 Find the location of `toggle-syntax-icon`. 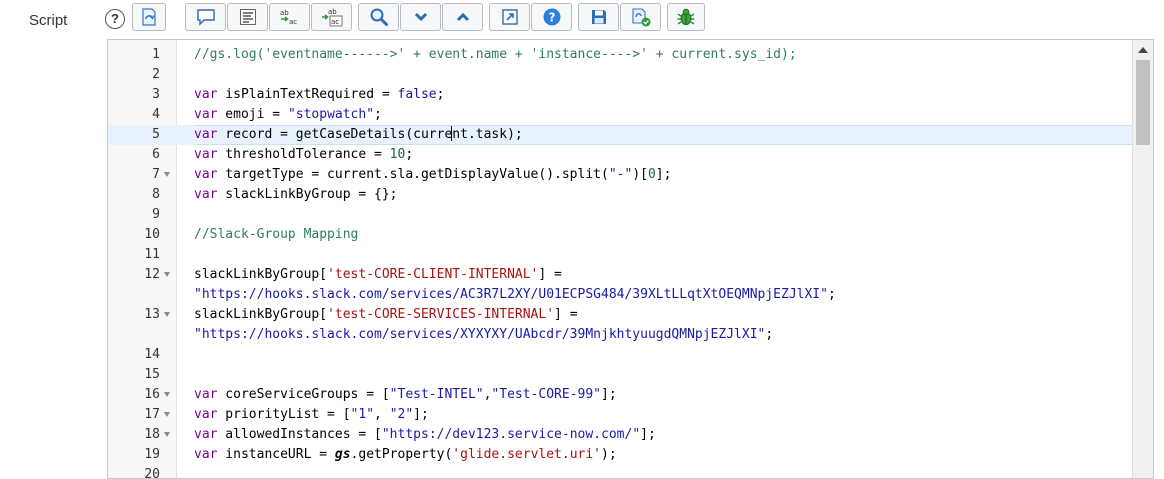

toggle-syntax-icon is located at coordinates (149, 17).